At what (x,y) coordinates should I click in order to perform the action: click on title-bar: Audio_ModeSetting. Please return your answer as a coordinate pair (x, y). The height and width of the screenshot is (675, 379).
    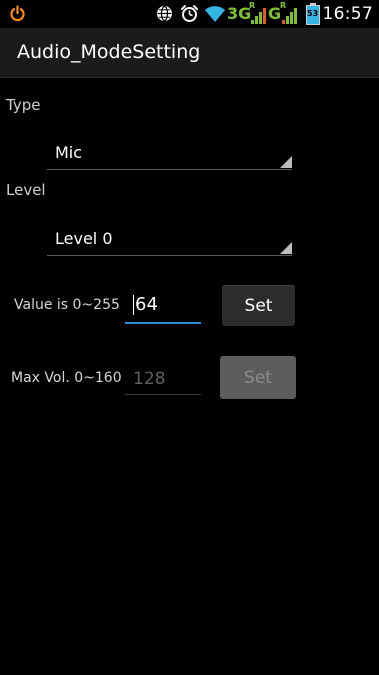
    Looking at the image, I should click on (189, 53).